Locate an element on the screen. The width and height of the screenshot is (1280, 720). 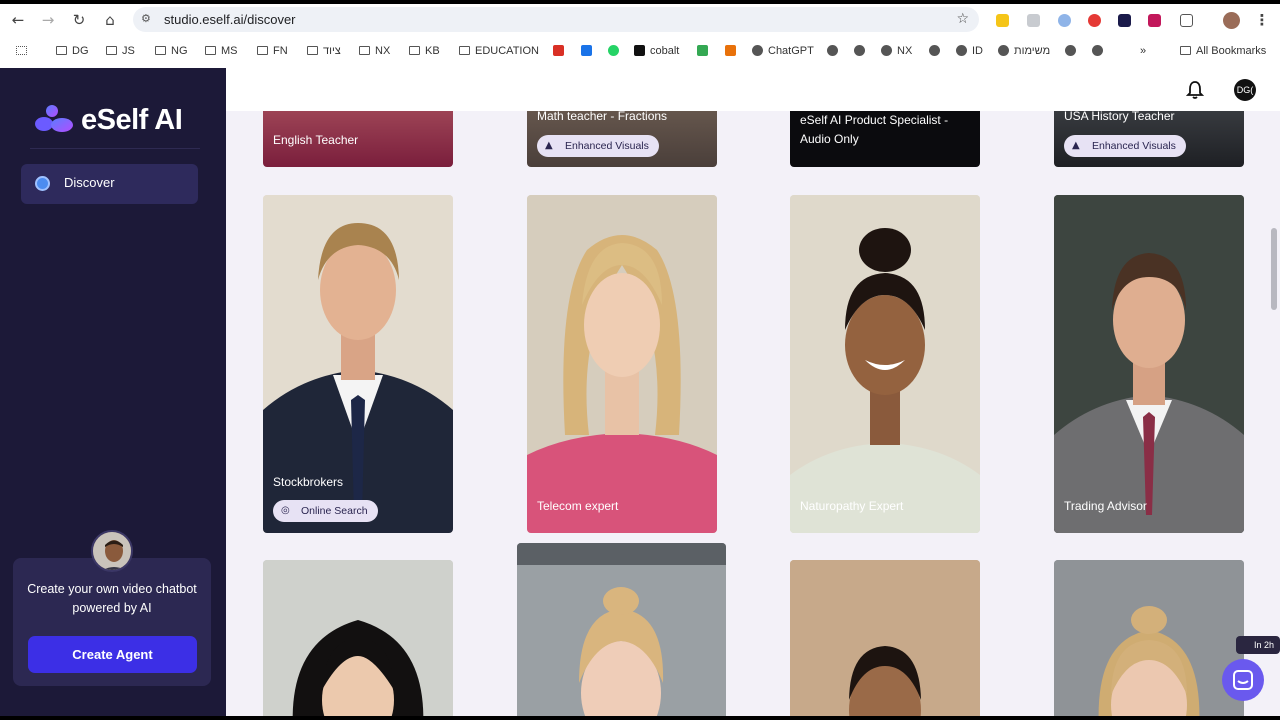
chat-icon is located at coordinates (1243, 680).